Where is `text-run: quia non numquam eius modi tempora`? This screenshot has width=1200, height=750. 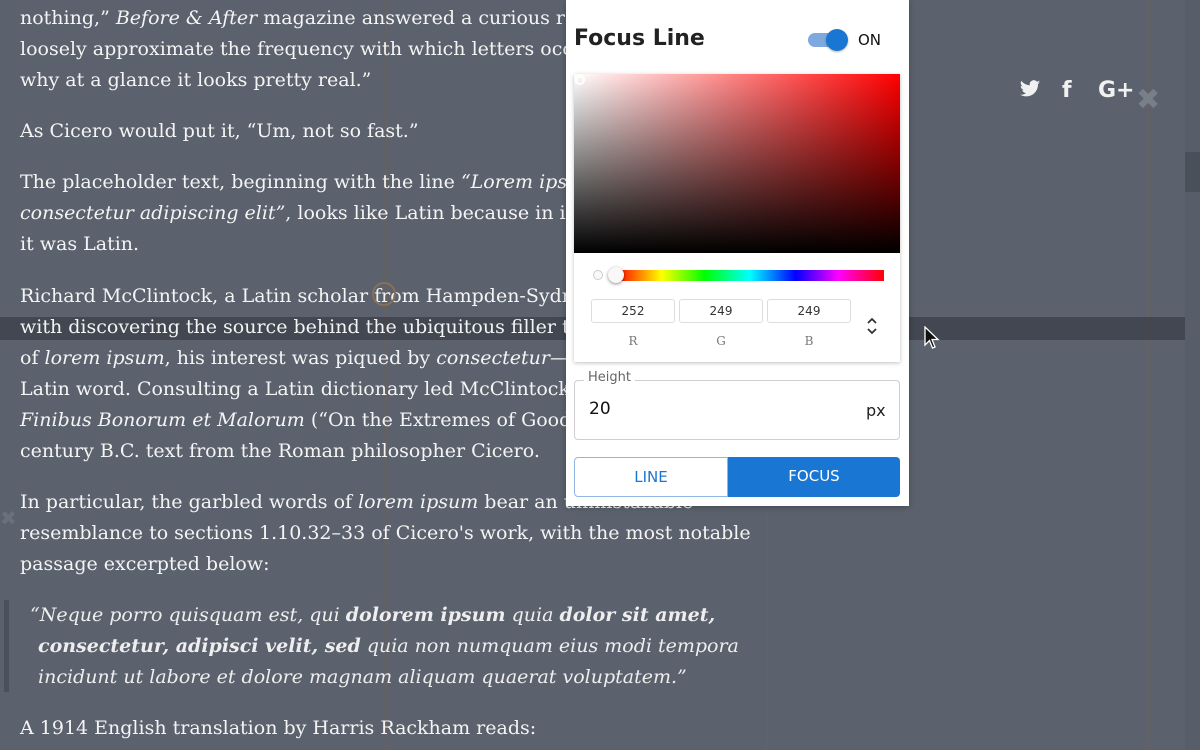
text-run: quia non numquam eius modi tempora is located at coordinates (549, 646).